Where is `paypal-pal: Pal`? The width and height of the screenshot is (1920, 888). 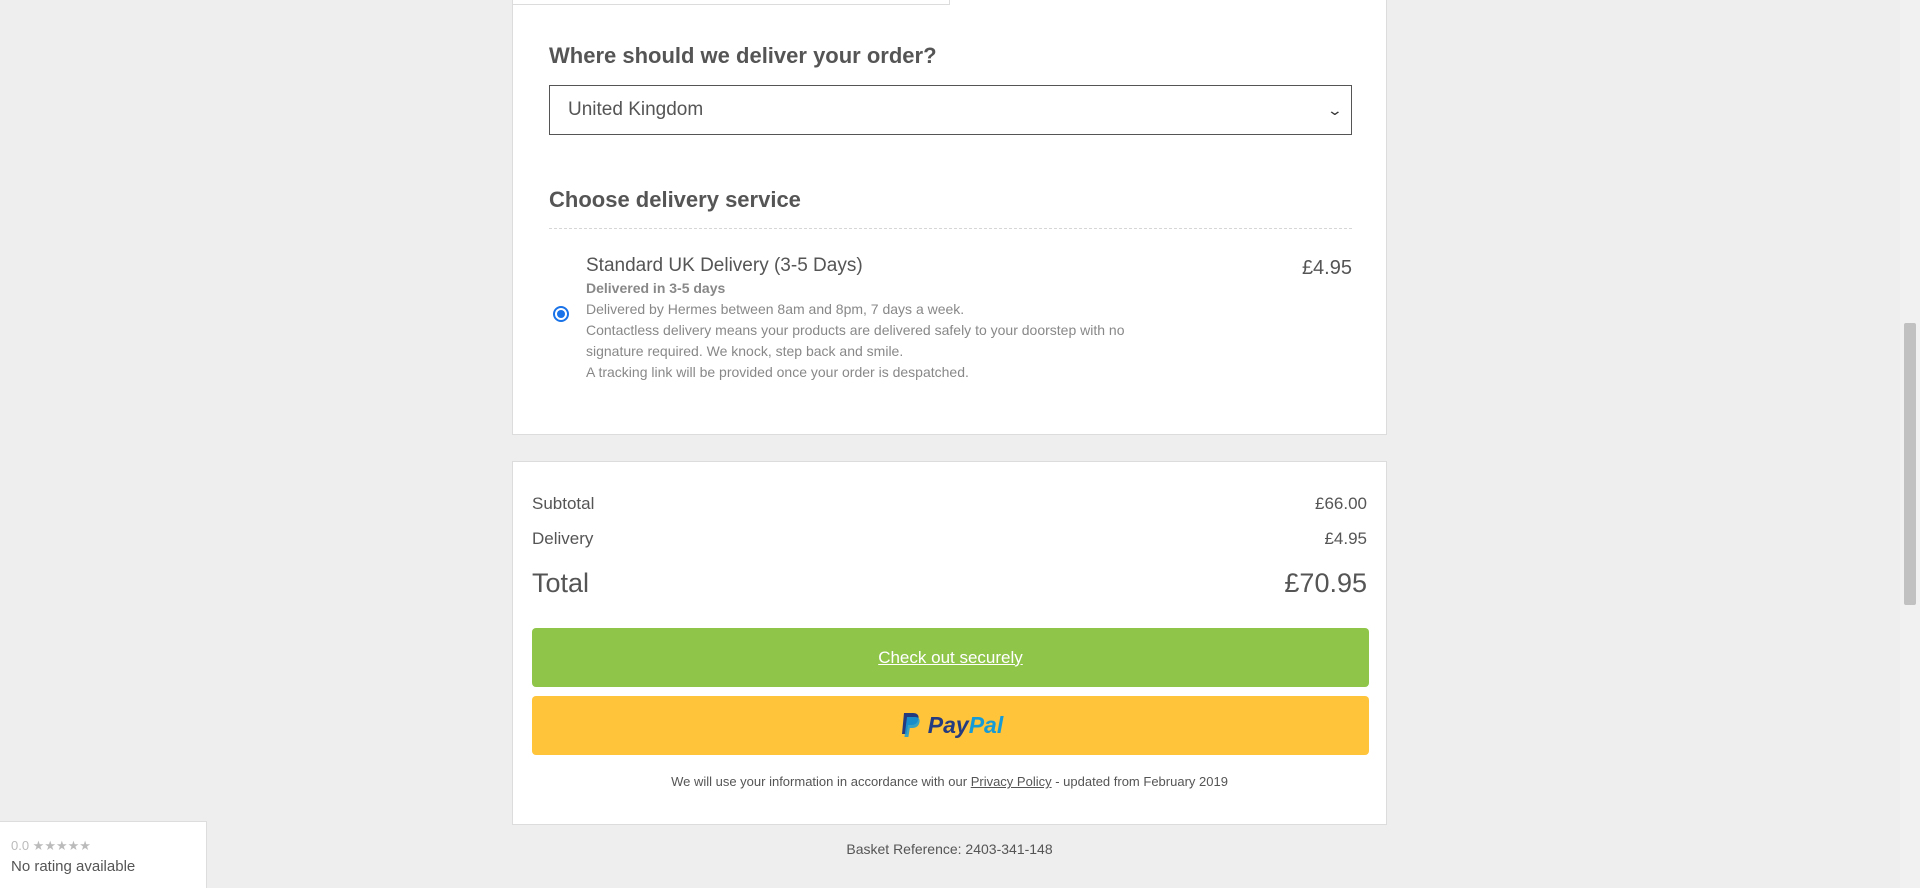 paypal-pal: Pal is located at coordinates (986, 725).